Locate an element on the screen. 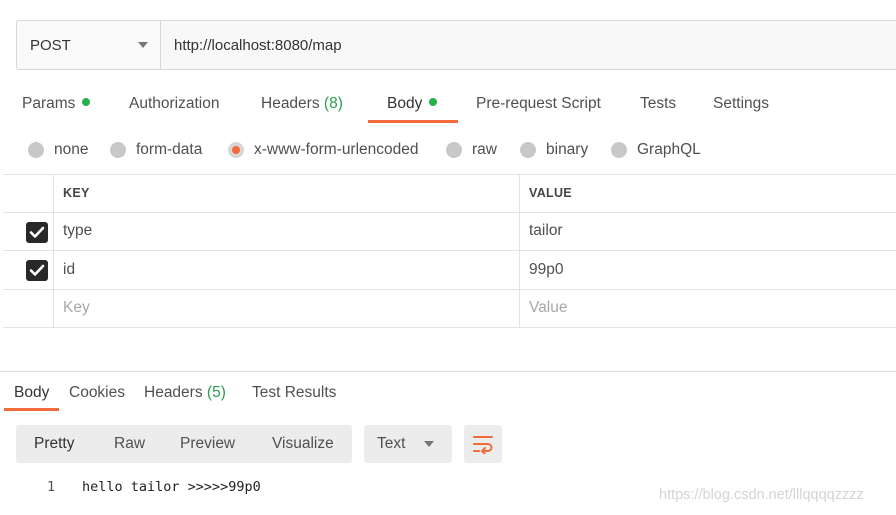  column-header-value: VALUE is located at coordinates (550, 193).